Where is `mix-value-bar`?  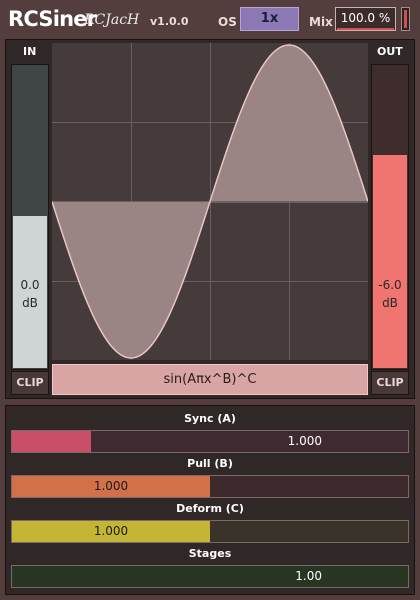 mix-value-bar is located at coordinates (365, 29).